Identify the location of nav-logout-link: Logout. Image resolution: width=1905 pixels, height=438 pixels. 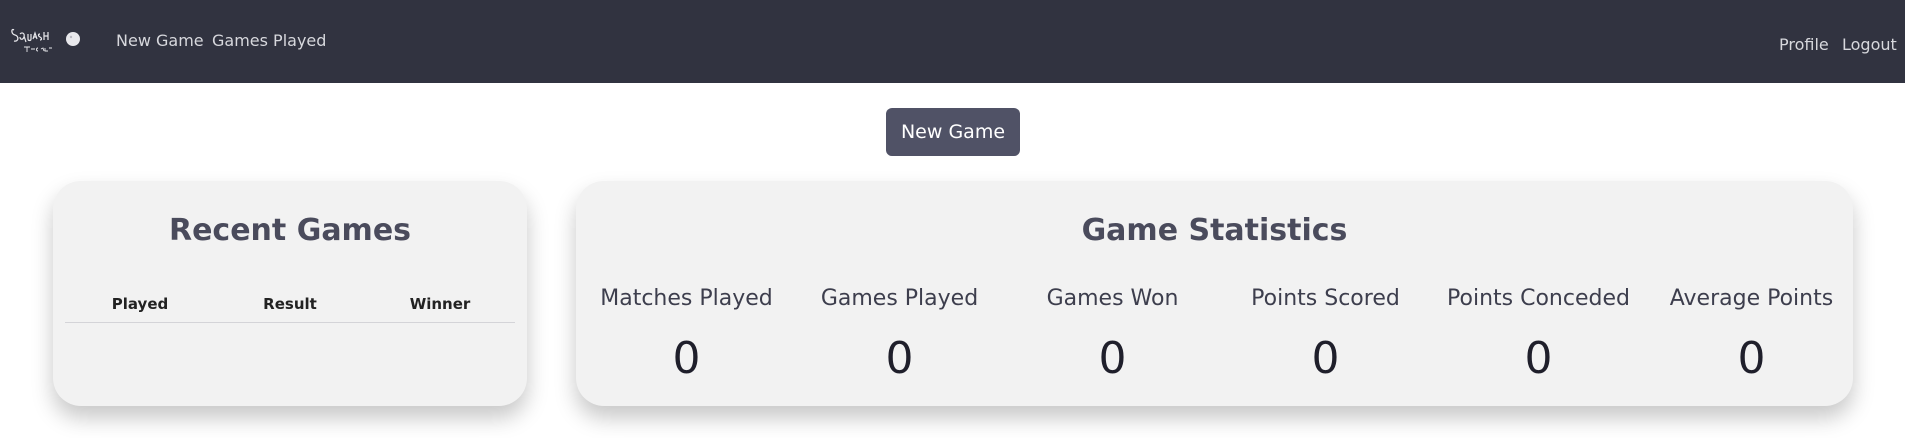
(1869, 44).